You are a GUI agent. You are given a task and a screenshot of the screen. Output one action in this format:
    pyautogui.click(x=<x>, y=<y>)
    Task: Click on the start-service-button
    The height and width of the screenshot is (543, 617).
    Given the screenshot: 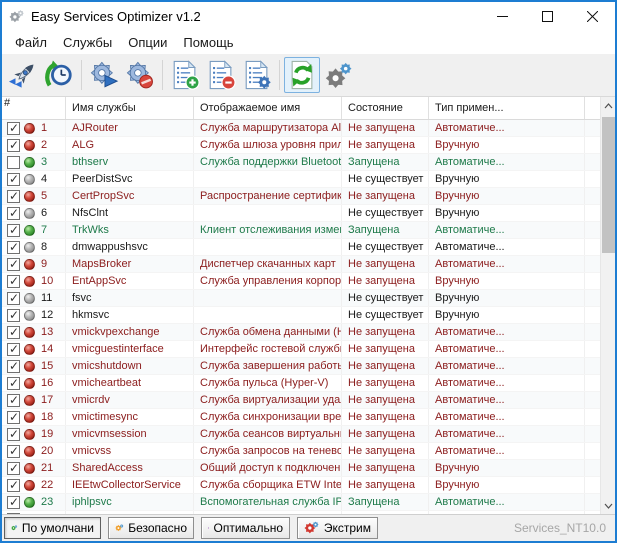 What is the action you would take?
    pyautogui.click(x=104, y=75)
    